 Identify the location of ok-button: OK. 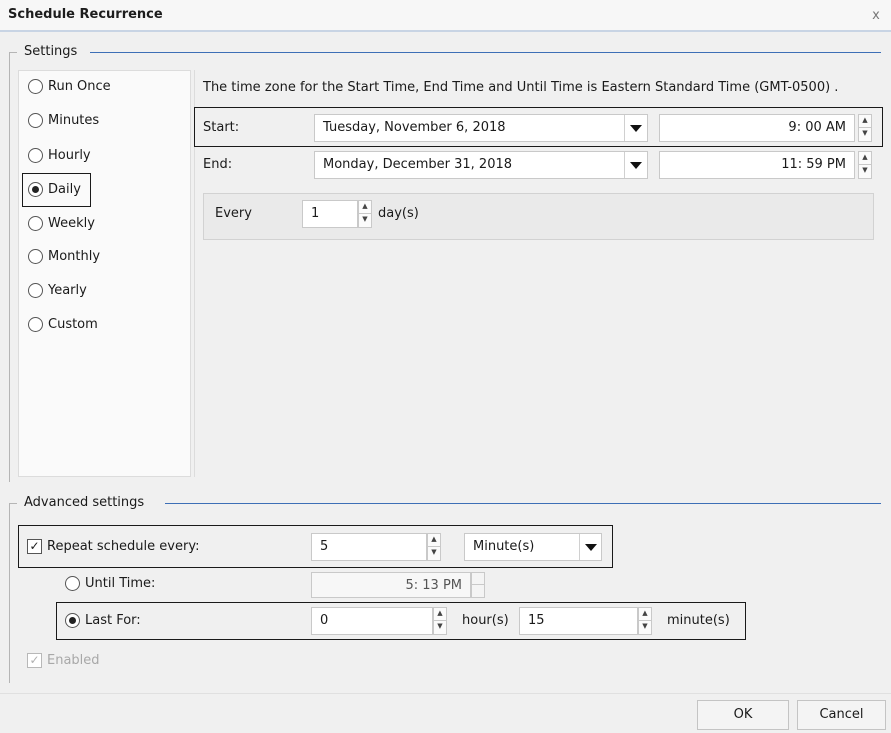
(743, 715).